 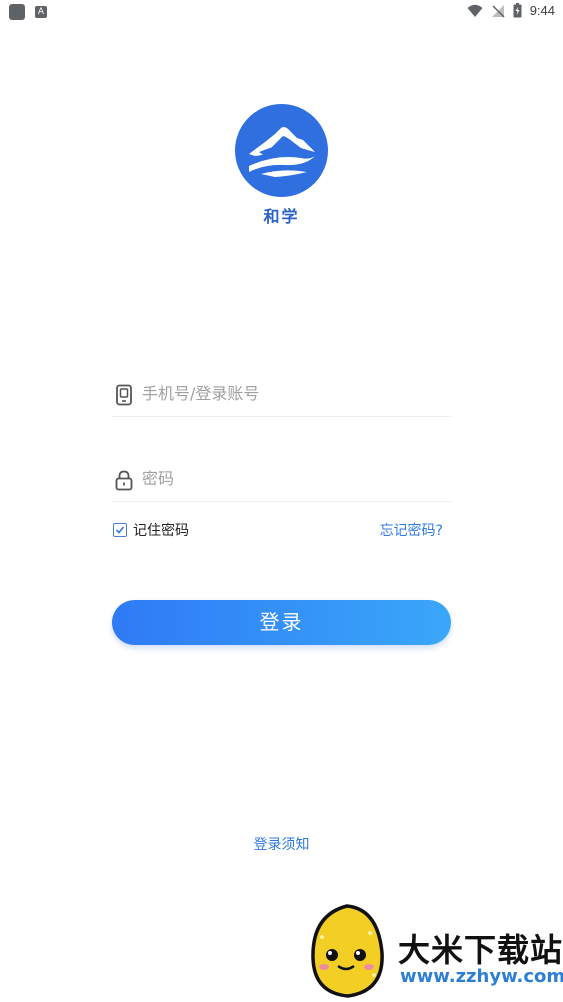 I want to click on app-name: 和学, so click(x=281, y=216).